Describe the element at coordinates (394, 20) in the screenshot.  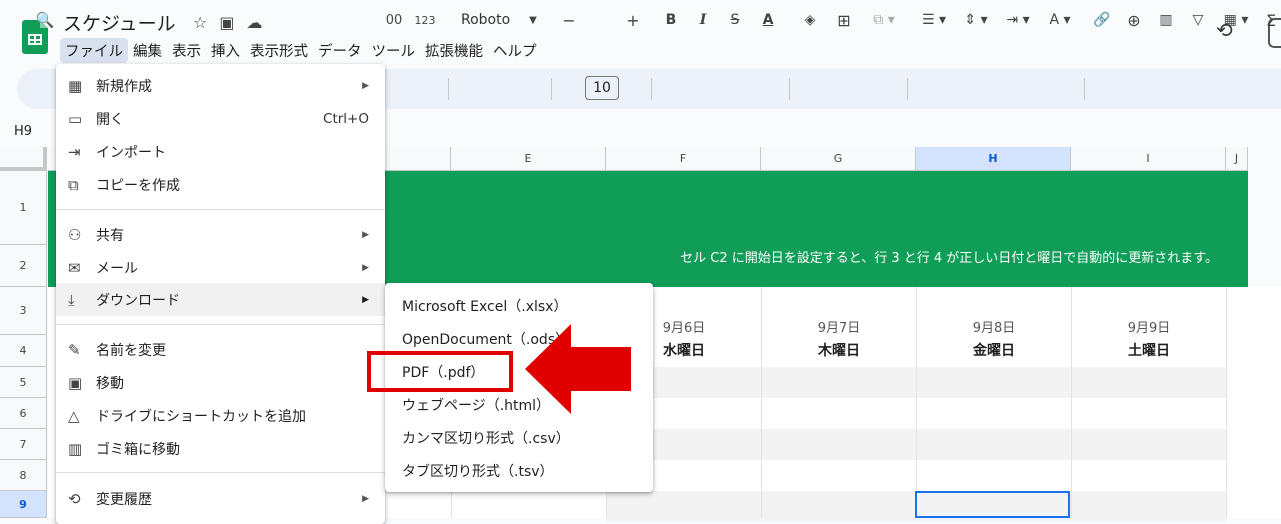
I see `increase-decimal-button: 00` at that location.